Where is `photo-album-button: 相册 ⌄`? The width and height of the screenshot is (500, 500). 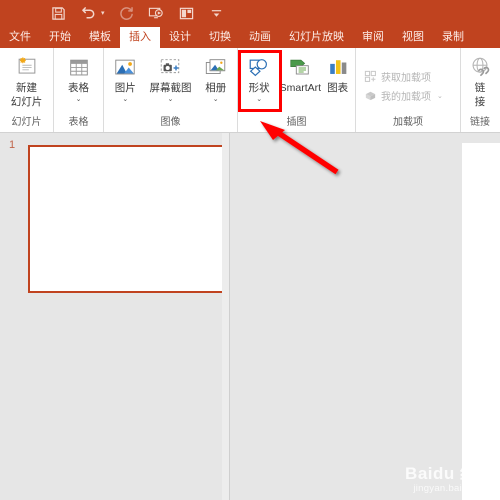 photo-album-button: 相册 ⌄ is located at coordinates (215, 77).